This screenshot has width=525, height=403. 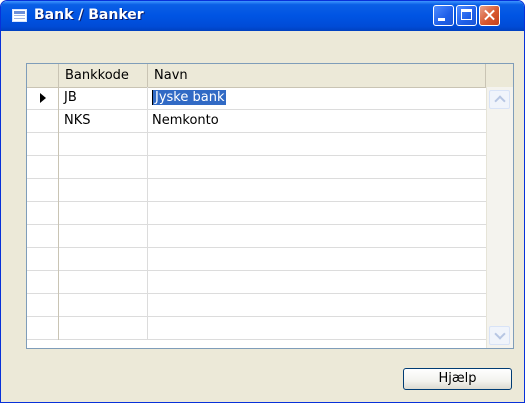 What do you see at coordinates (317, 121) in the screenshot?
I see `cell-navn: Nemkonto` at bounding box center [317, 121].